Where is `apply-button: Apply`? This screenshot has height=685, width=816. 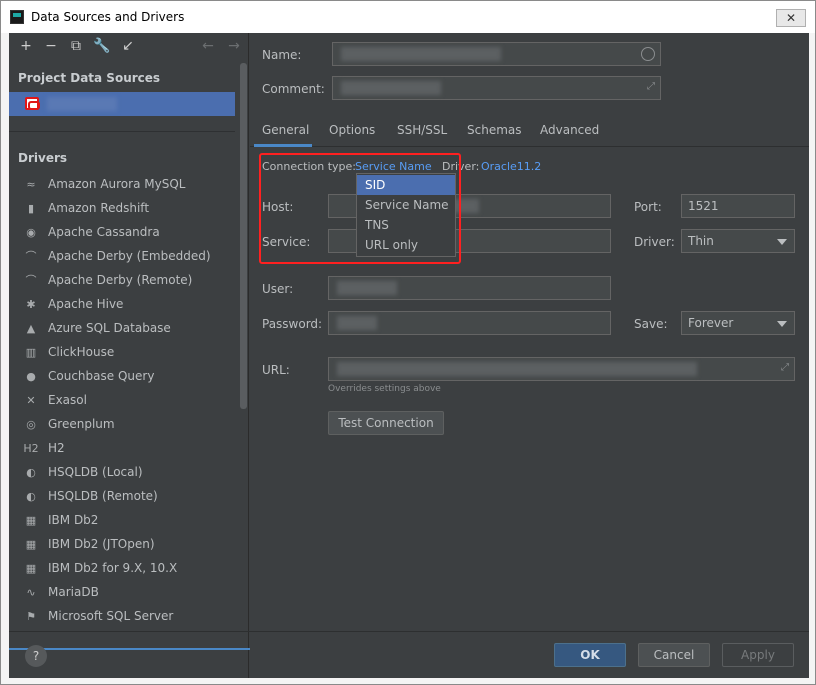 apply-button: Apply is located at coordinates (758, 655).